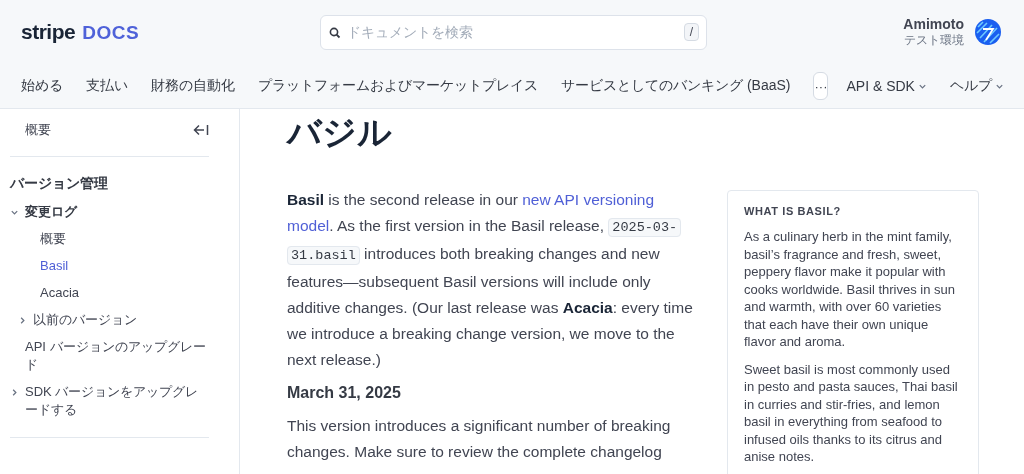 The width and height of the screenshot is (1024, 474). What do you see at coordinates (344, 393) in the screenshot?
I see `date-heading: March 31, 2025` at bounding box center [344, 393].